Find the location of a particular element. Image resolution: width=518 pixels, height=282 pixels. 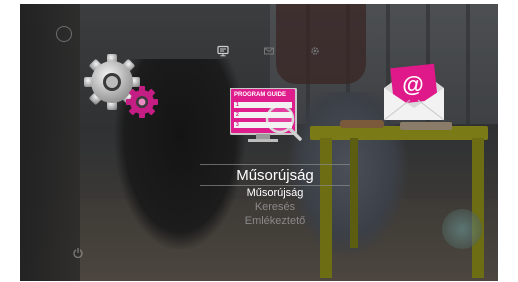

globe-icon is located at coordinates (64, 34).